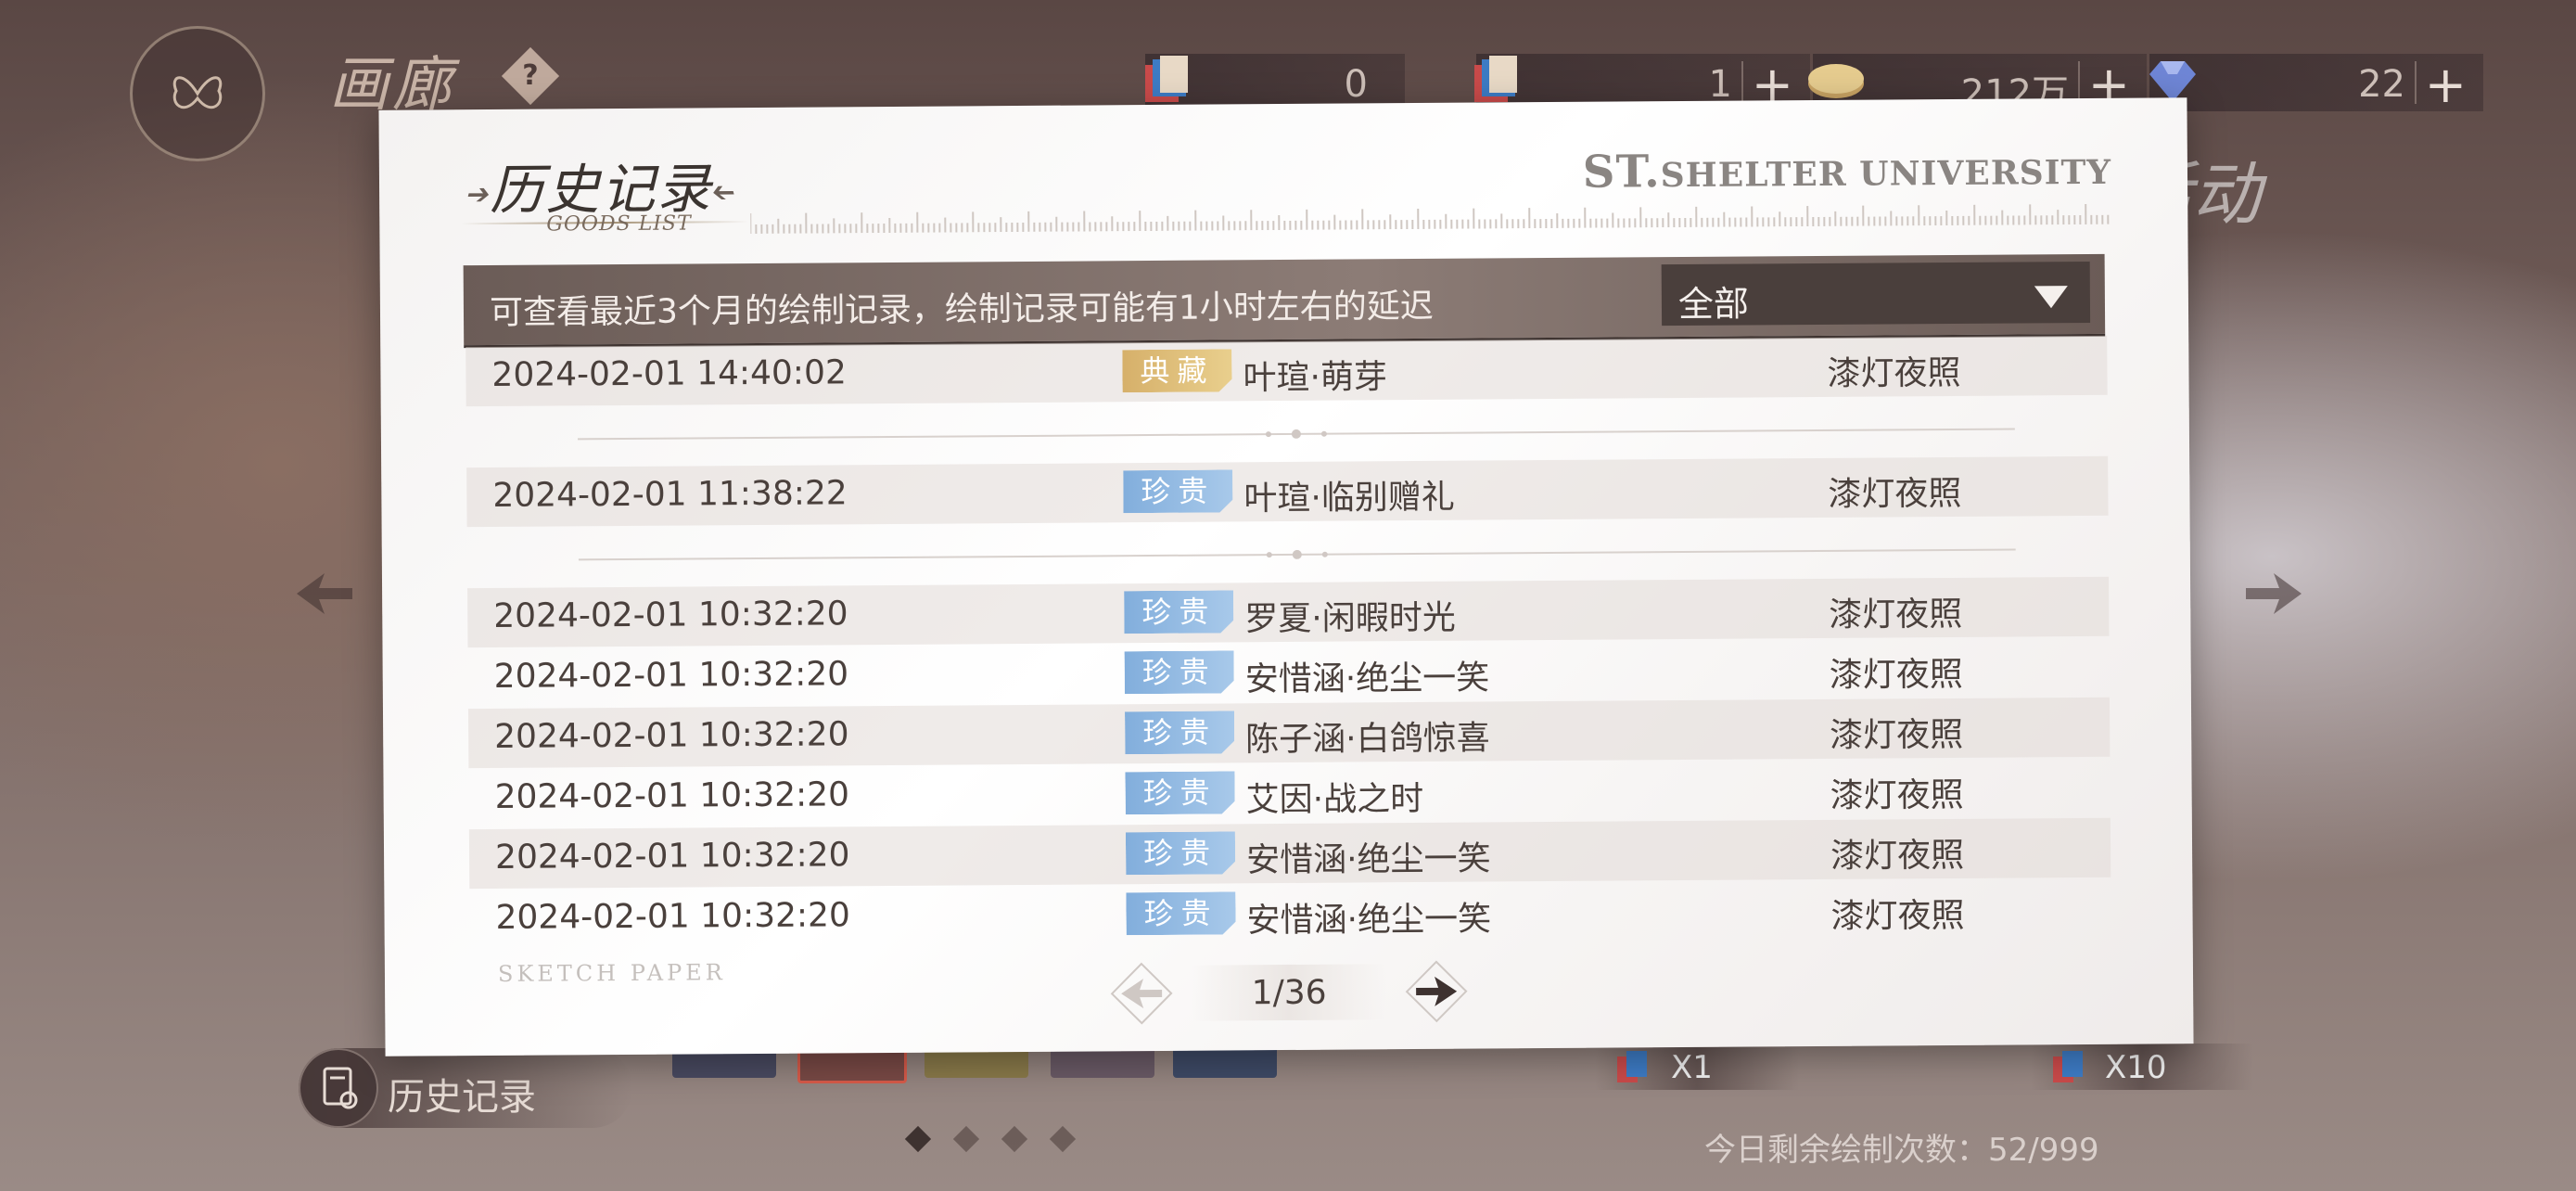 The width and height of the screenshot is (2576, 1191). What do you see at coordinates (1176, 370) in the screenshot?
I see `rarity-badge: 典藏` at bounding box center [1176, 370].